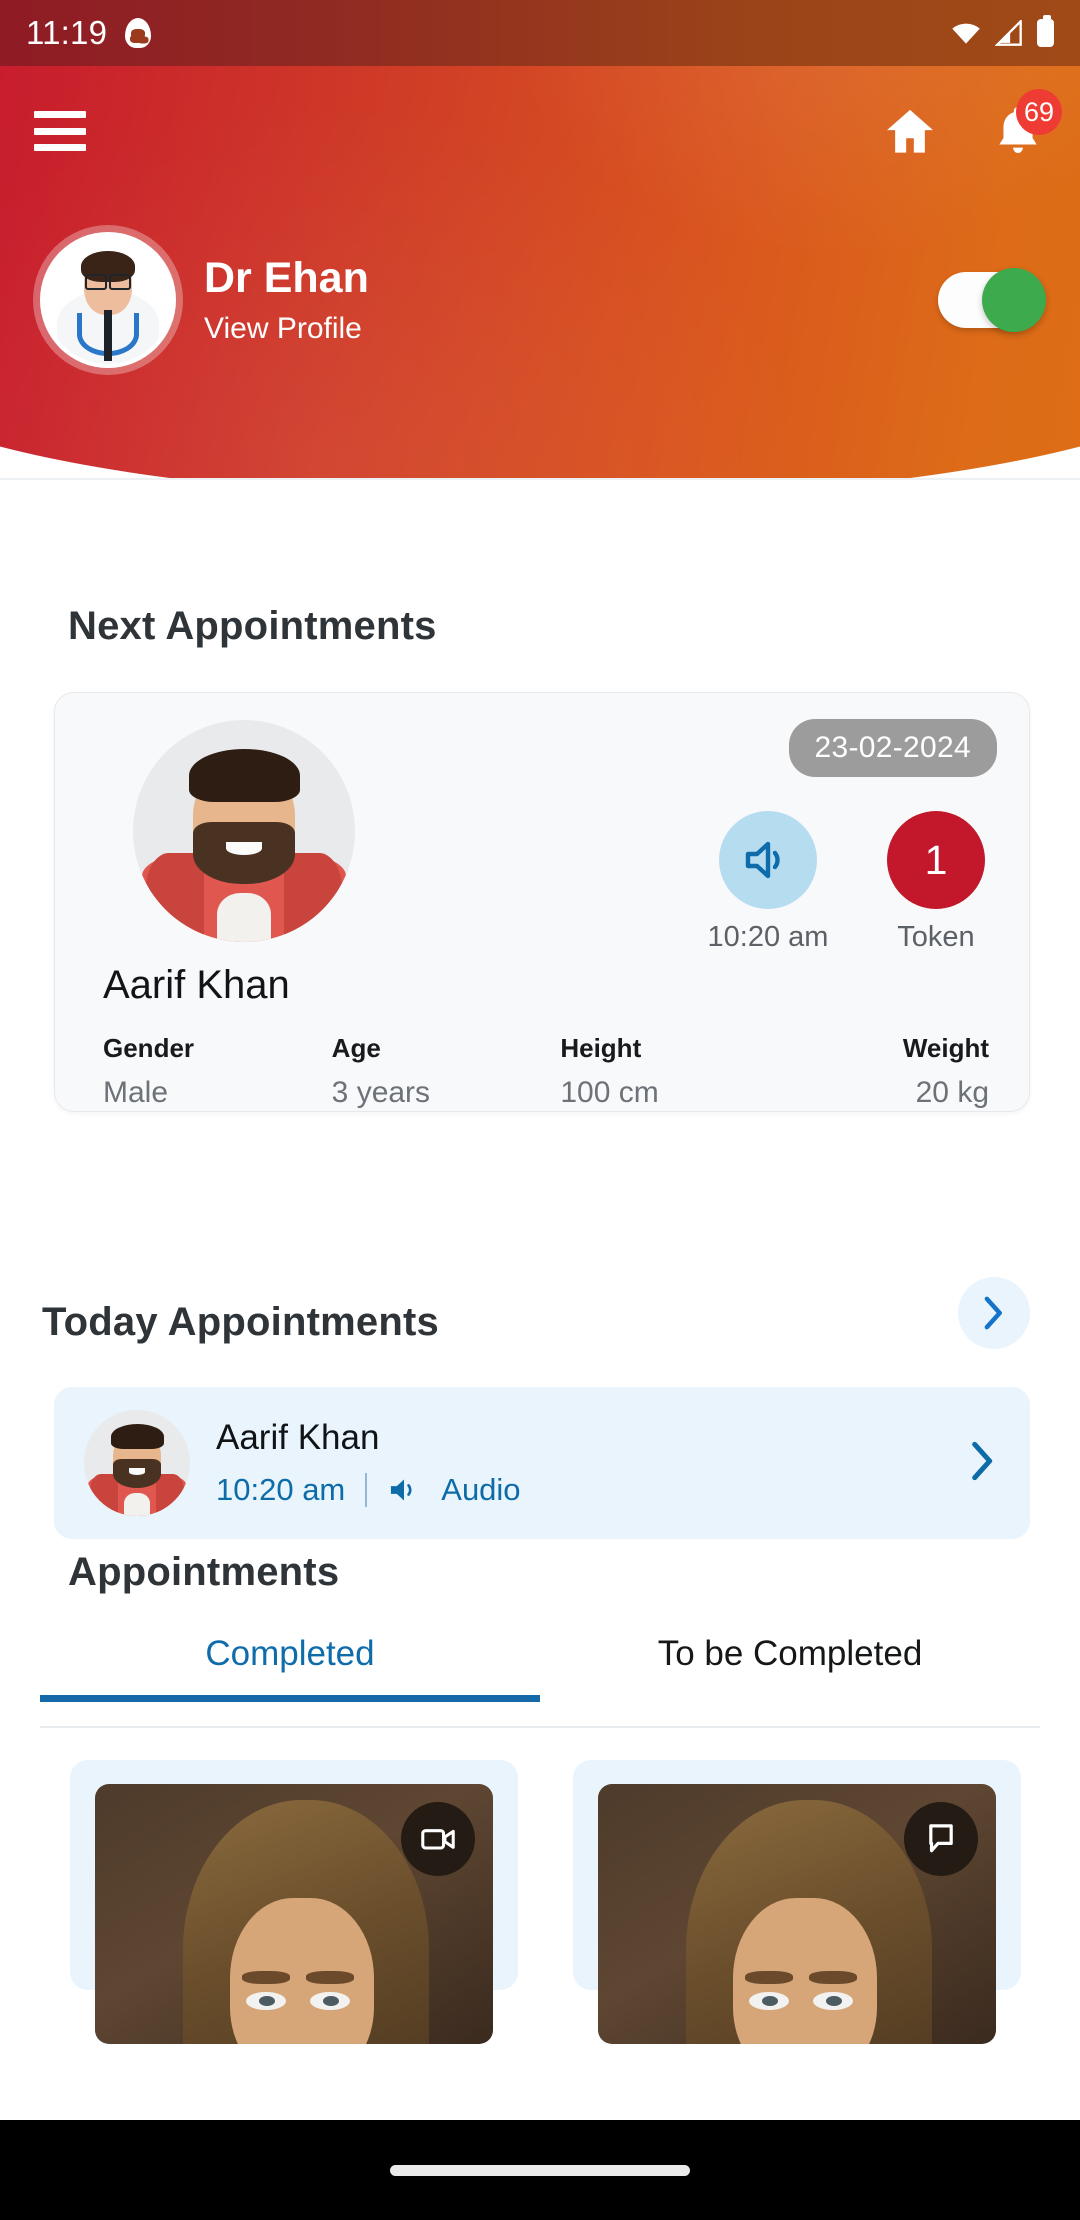 The height and width of the screenshot is (2220, 1080). I want to click on home-icon, so click(910, 131).